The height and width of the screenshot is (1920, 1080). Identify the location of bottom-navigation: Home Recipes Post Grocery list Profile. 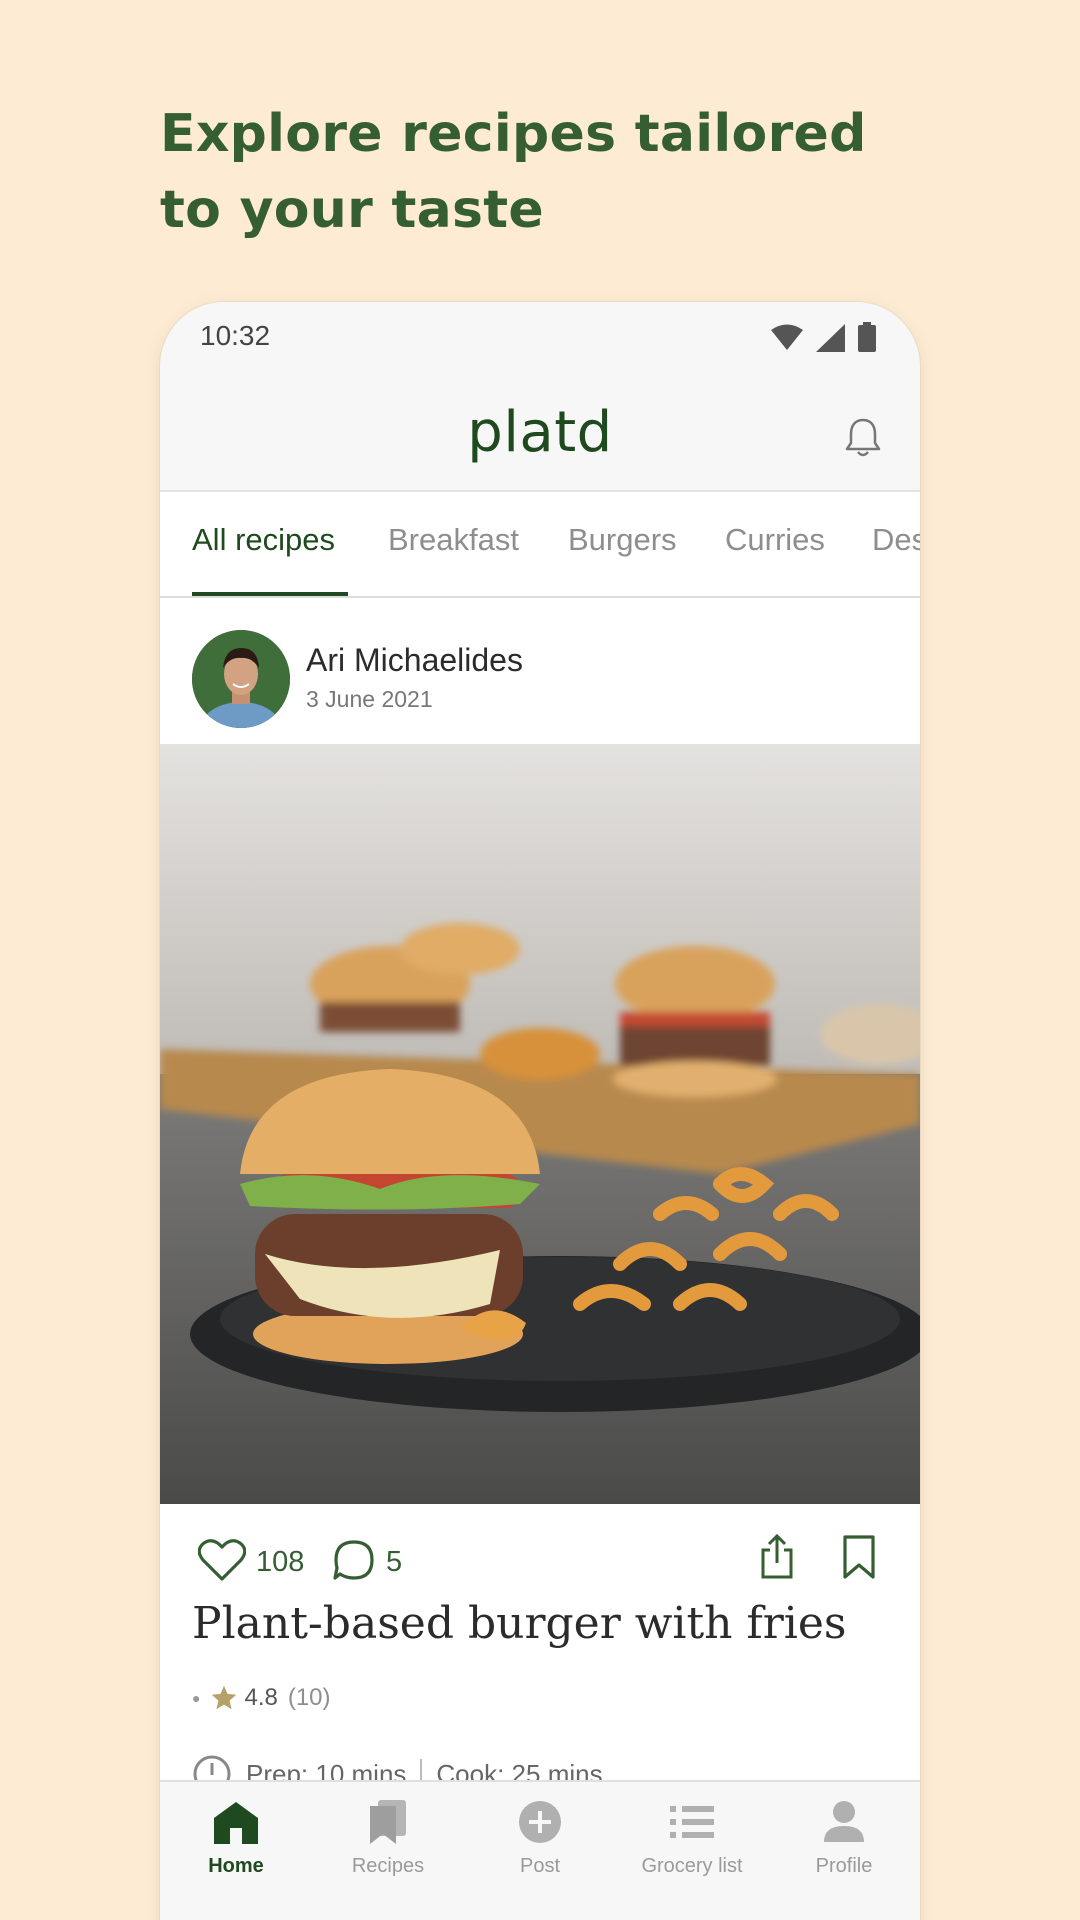
(540, 1850).